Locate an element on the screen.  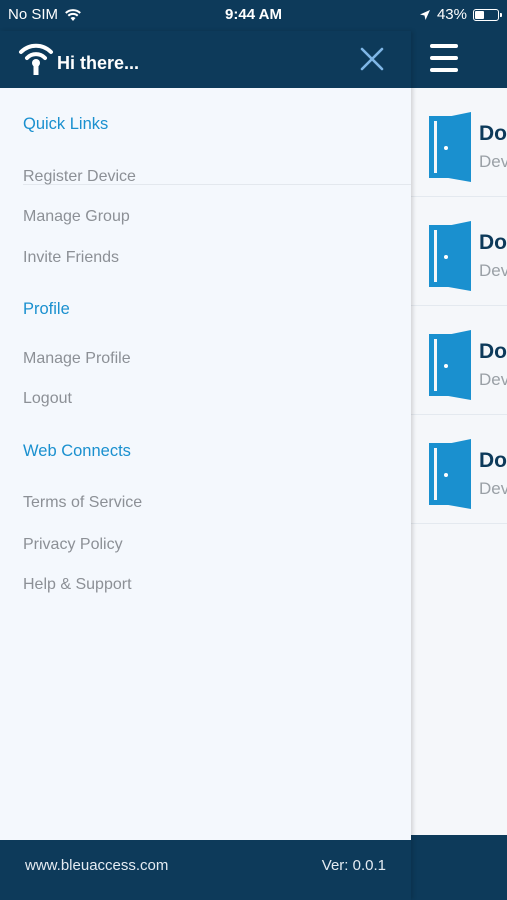
close-icon is located at coordinates (372, 59).